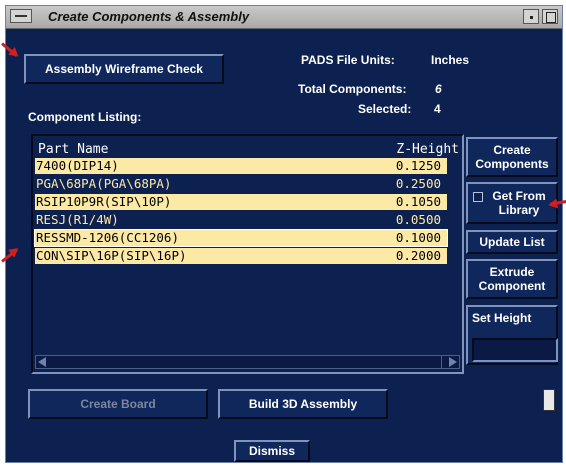 The image size is (566, 466). I want to click on z-height: 0.1050, so click(418, 201).